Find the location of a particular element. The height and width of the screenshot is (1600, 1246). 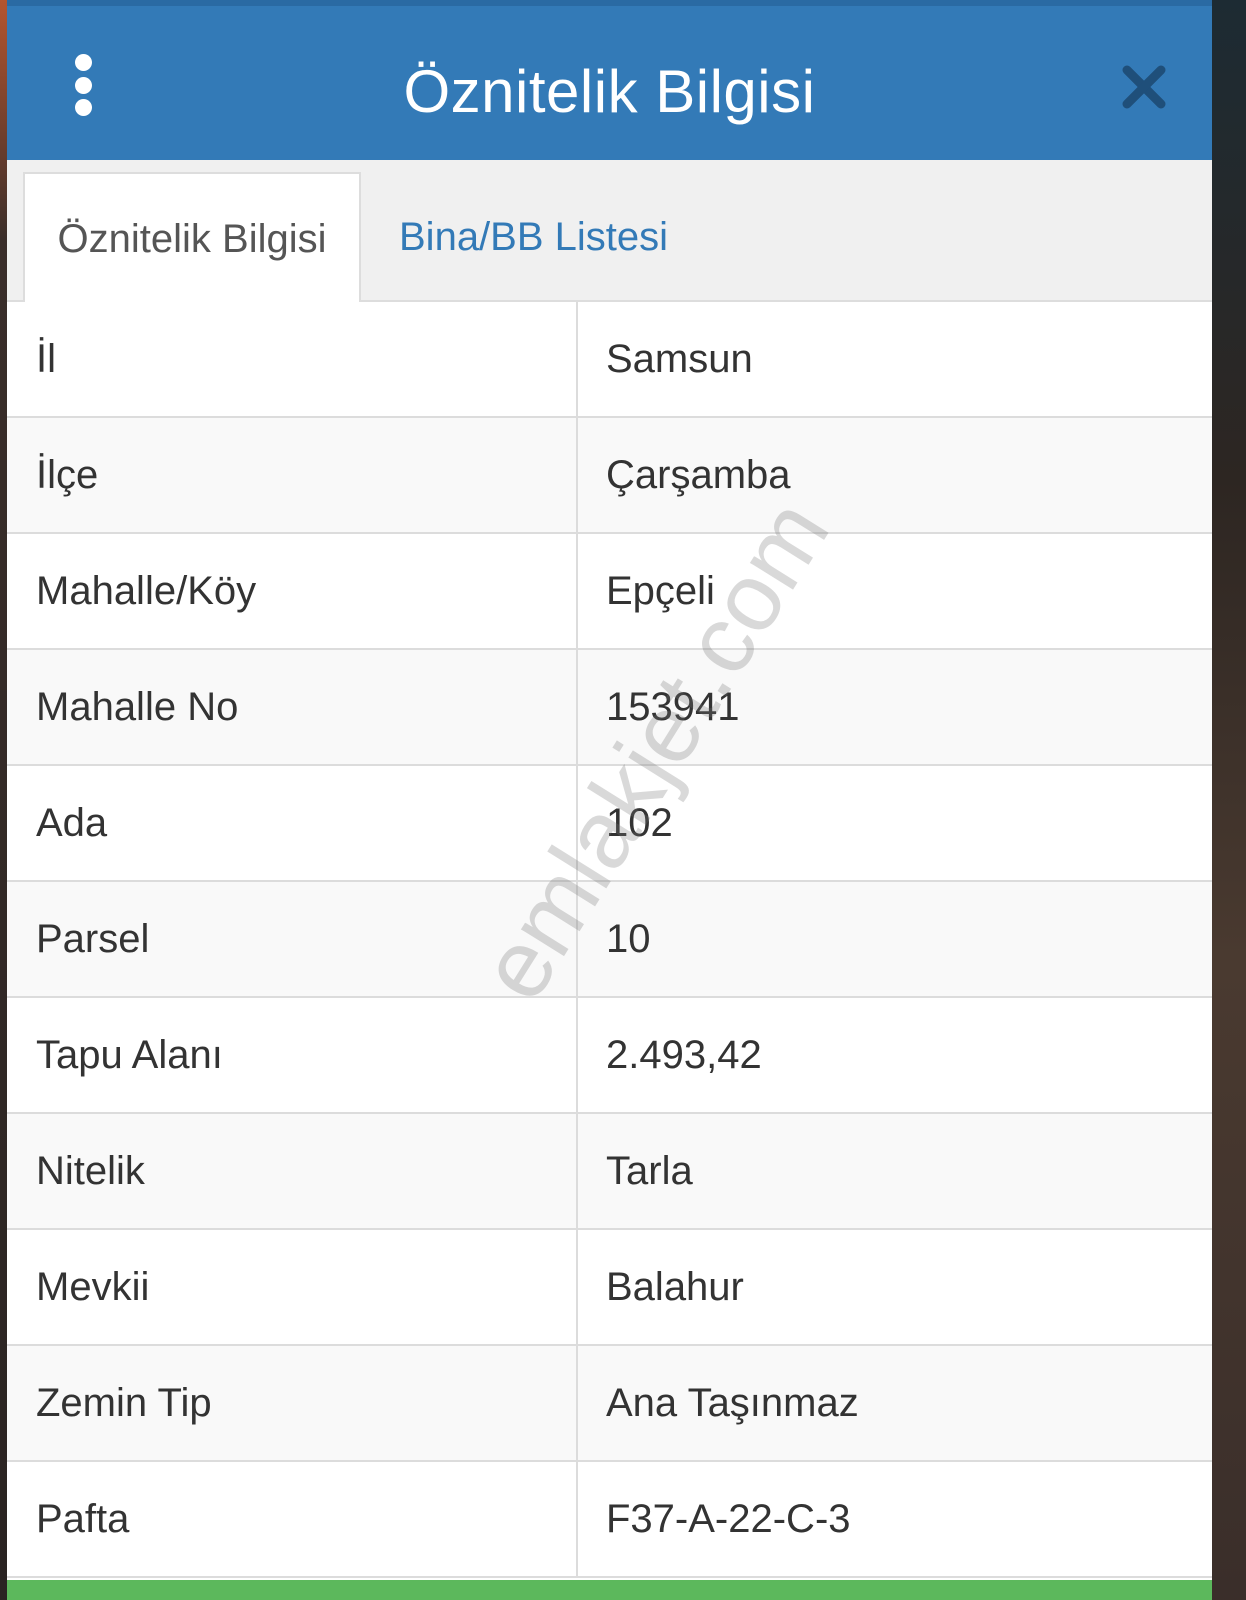

attribute-value: Ana Taşınmaz is located at coordinates (732, 1403).